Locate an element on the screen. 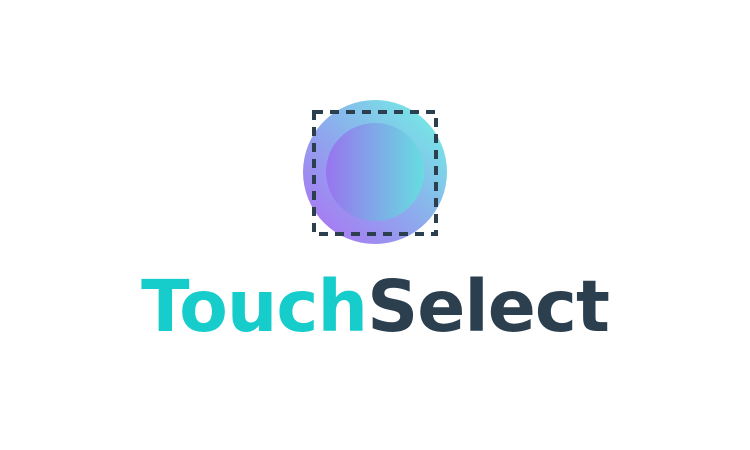 This screenshot has width=750, height=450. selection-circle-icon is located at coordinates (375, 172).